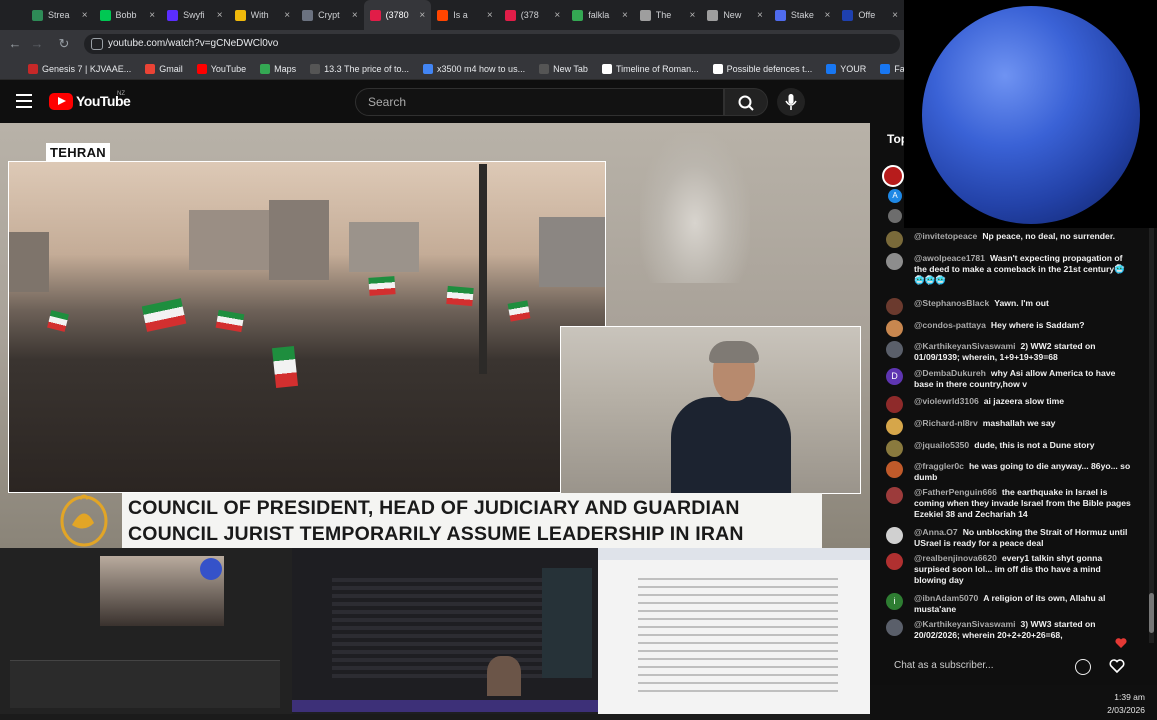  Describe the element at coordinates (492, 44) in the screenshot. I see `address-bar: youtube.com/watch?v=gCNeDWCl0vo` at that location.